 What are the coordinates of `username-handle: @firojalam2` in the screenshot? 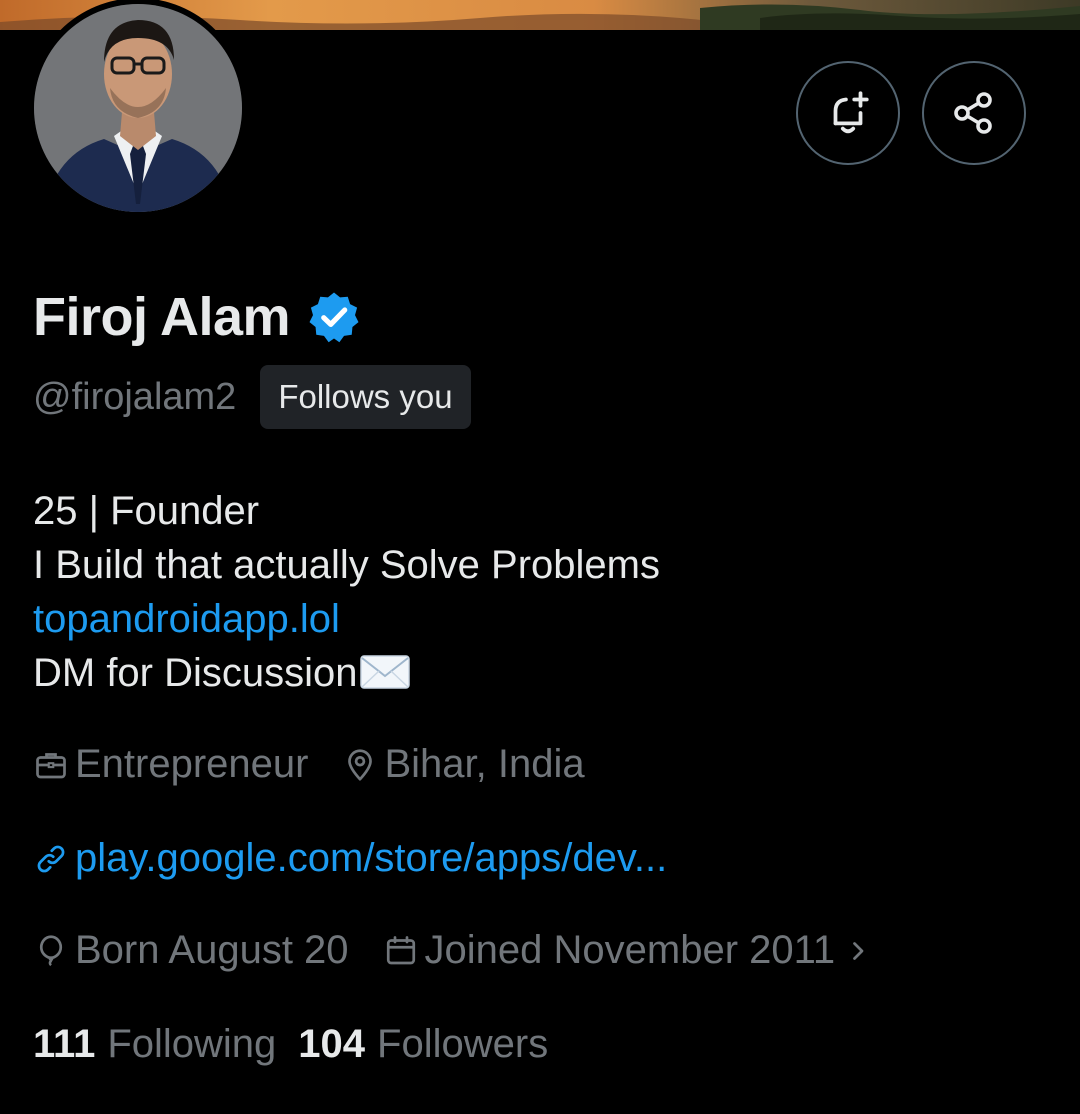 It's located at (135, 396).